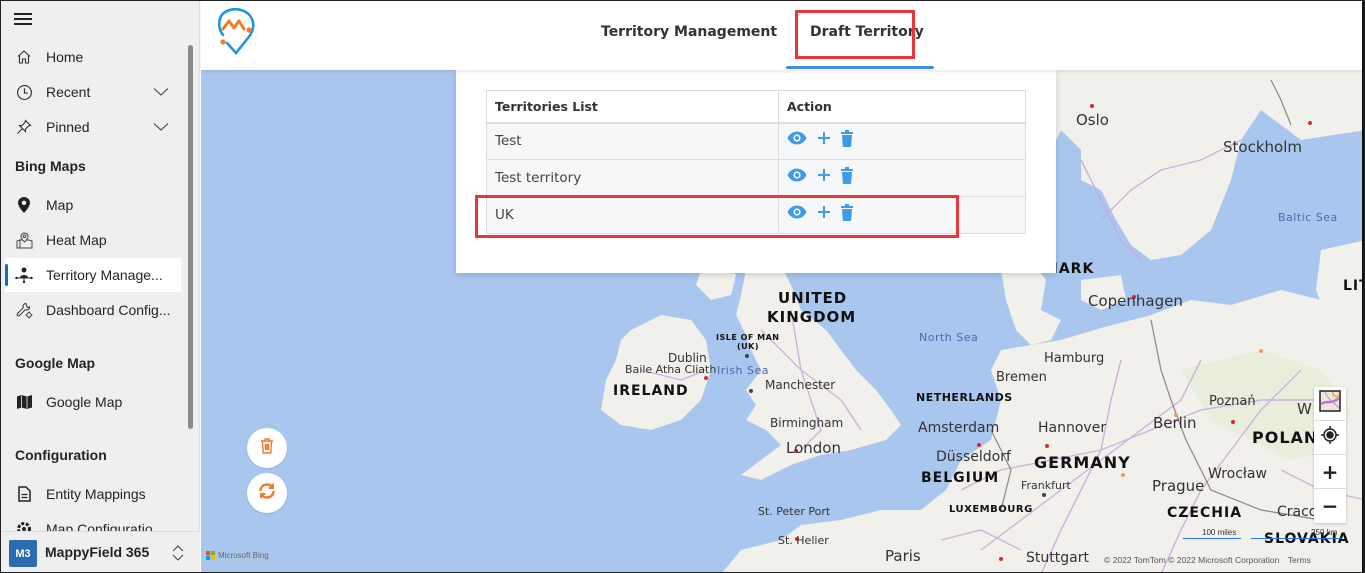 The width and height of the screenshot is (1365, 573). What do you see at coordinates (632, 107) in the screenshot?
I see `column-header-territories-list: Territories List` at bounding box center [632, 107].